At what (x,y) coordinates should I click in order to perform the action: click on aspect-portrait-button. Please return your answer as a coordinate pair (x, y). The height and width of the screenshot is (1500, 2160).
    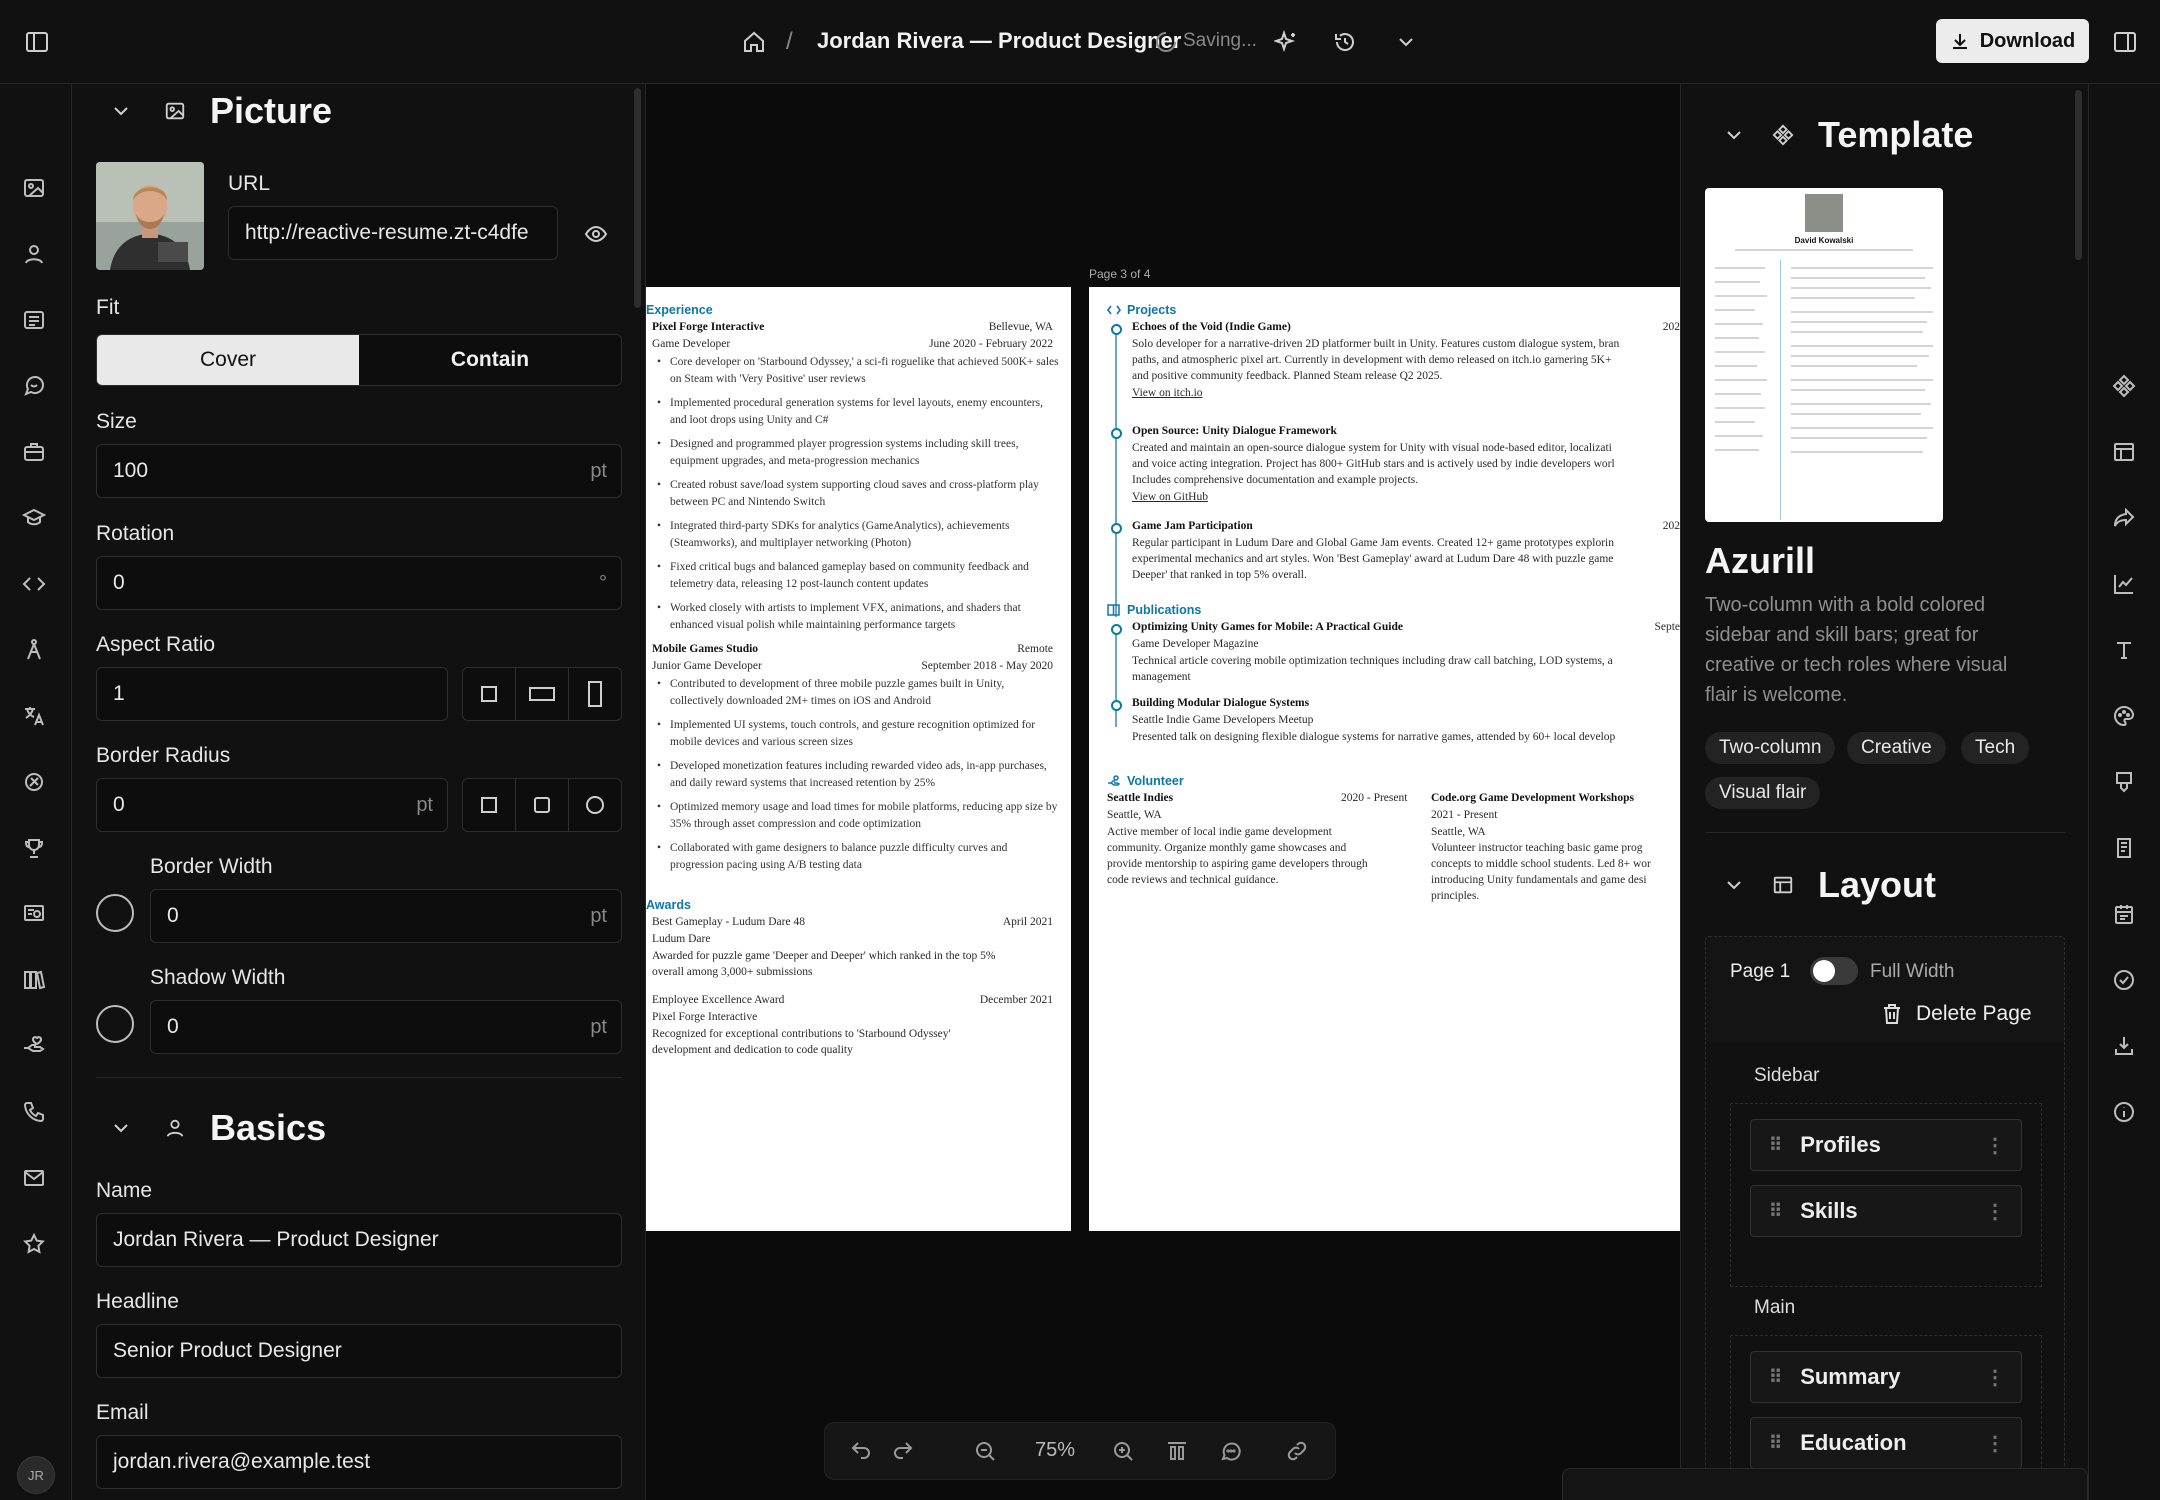
    Looking at the image, I should click on (595, 694).